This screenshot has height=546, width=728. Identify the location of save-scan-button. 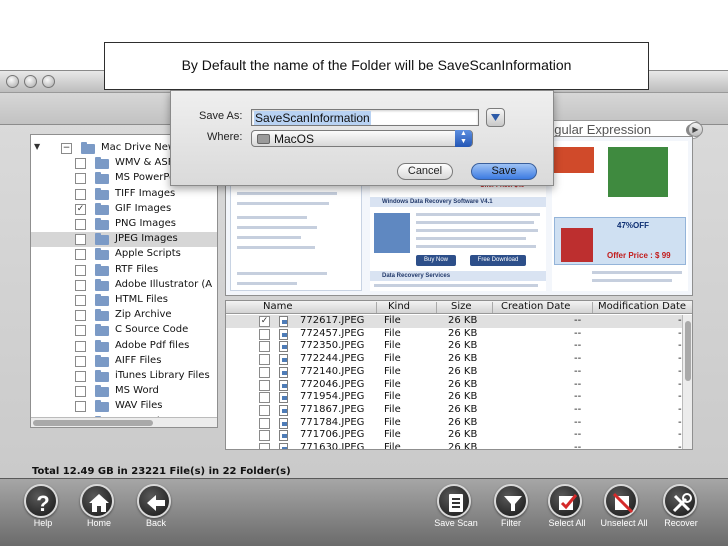
(454, 501).